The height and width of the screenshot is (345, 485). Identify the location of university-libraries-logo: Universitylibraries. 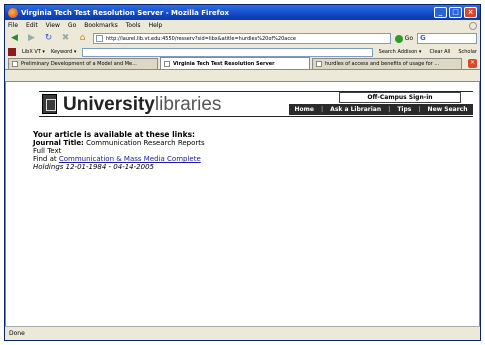
(142, 105).